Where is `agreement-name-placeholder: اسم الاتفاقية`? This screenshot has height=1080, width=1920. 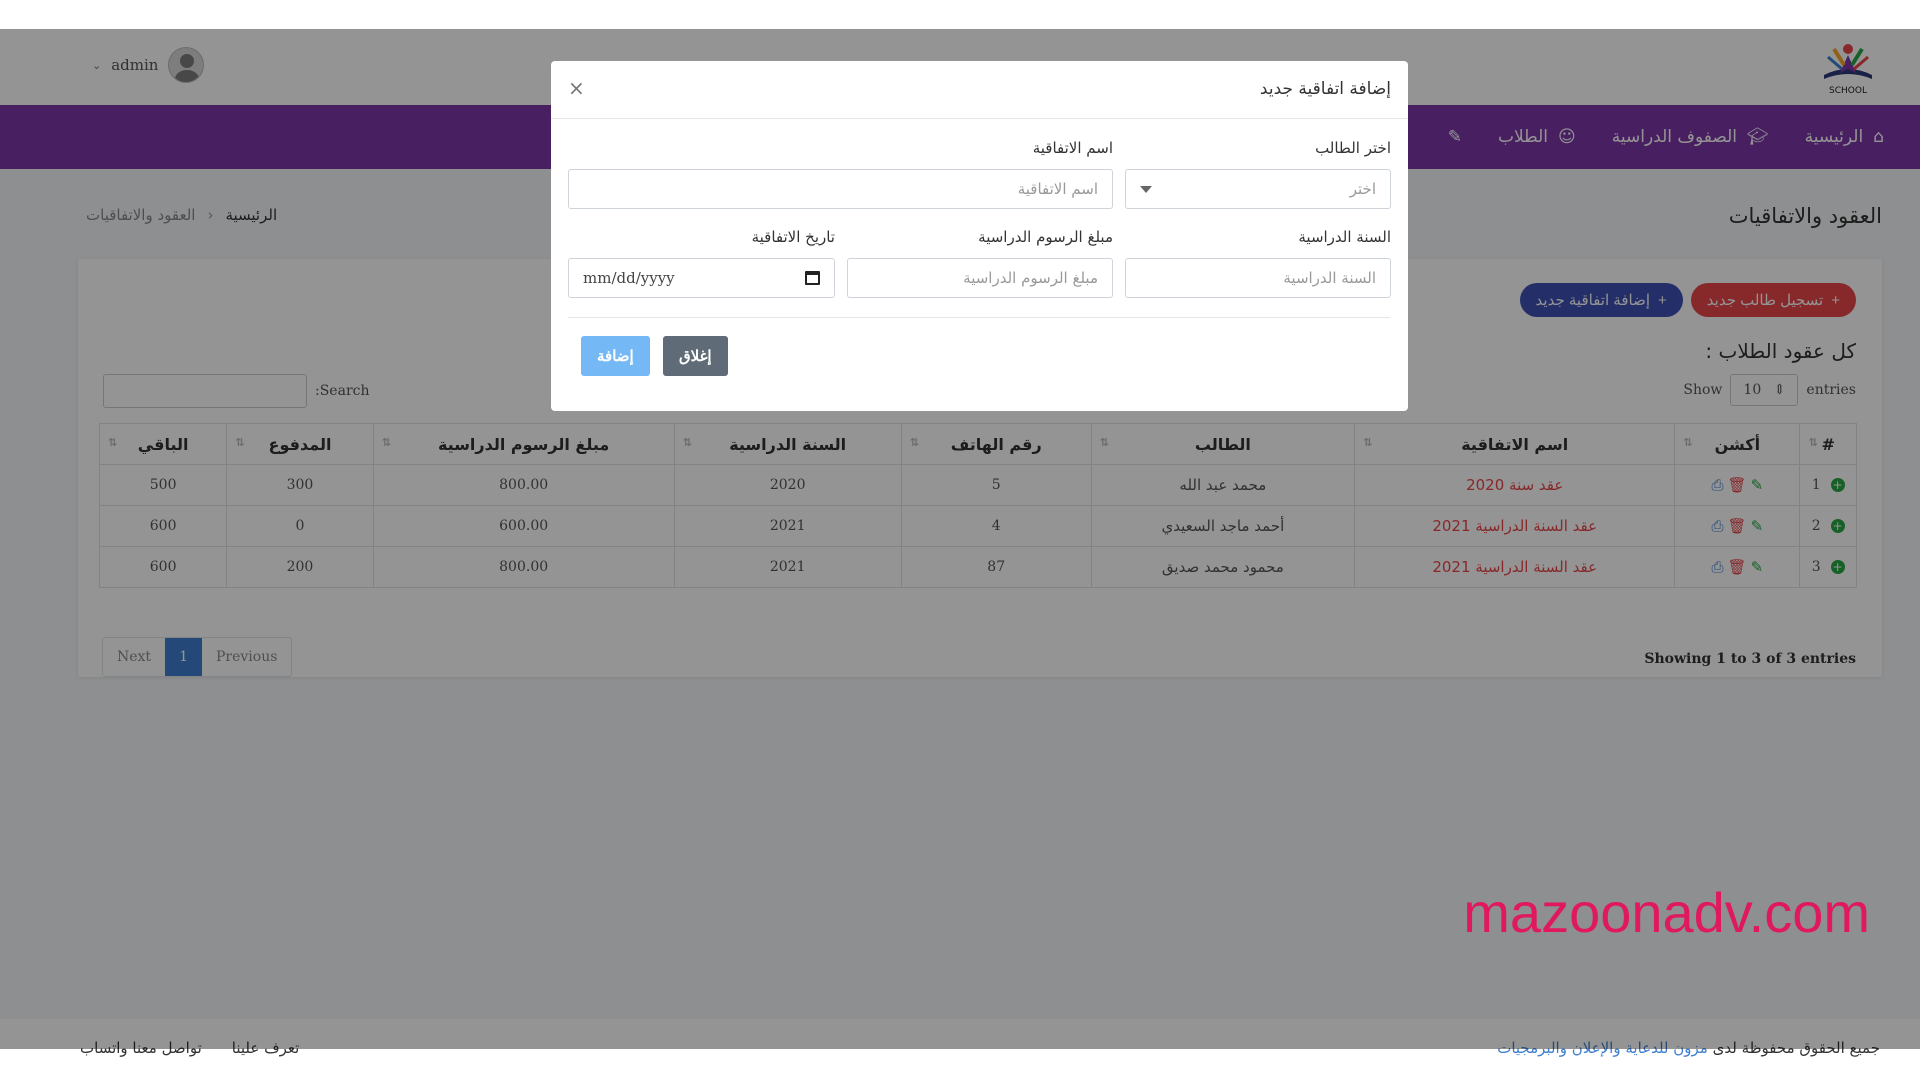 agreement-name-placeholder: اسم الاتفاقية is located at coordinates (1057, 189).